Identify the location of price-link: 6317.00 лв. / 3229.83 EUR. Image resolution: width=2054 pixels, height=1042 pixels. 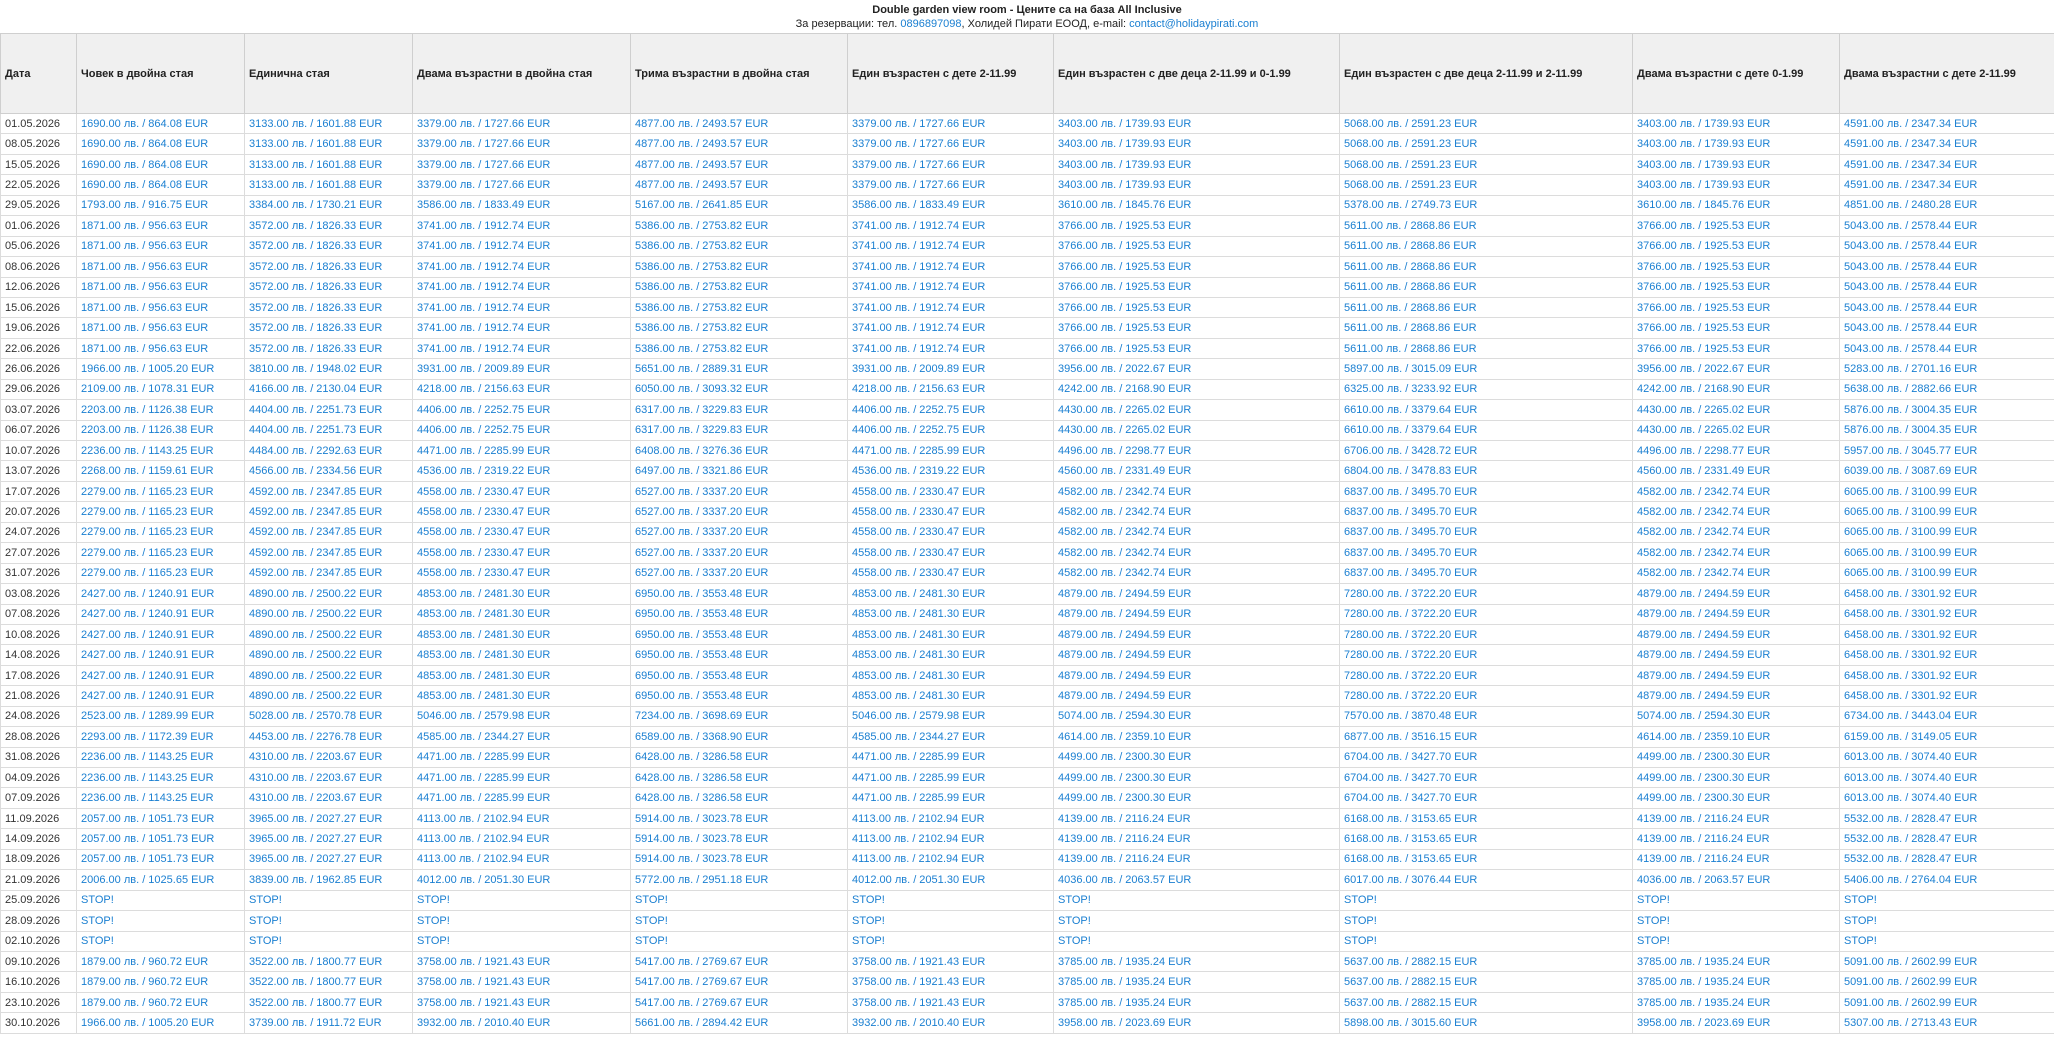
(739, 430).